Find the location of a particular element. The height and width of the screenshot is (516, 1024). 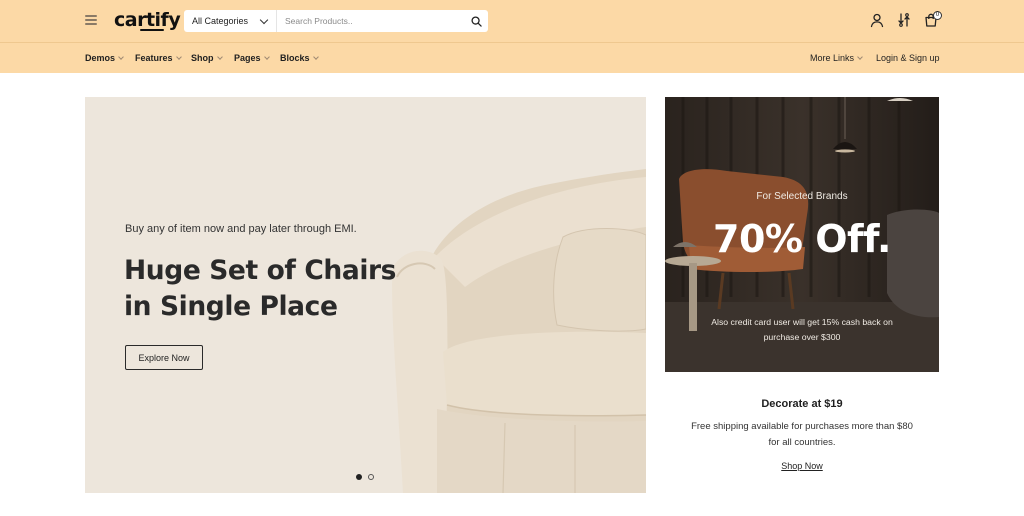

explore-now-button: Explore Now is located at coordinates (164, 357).